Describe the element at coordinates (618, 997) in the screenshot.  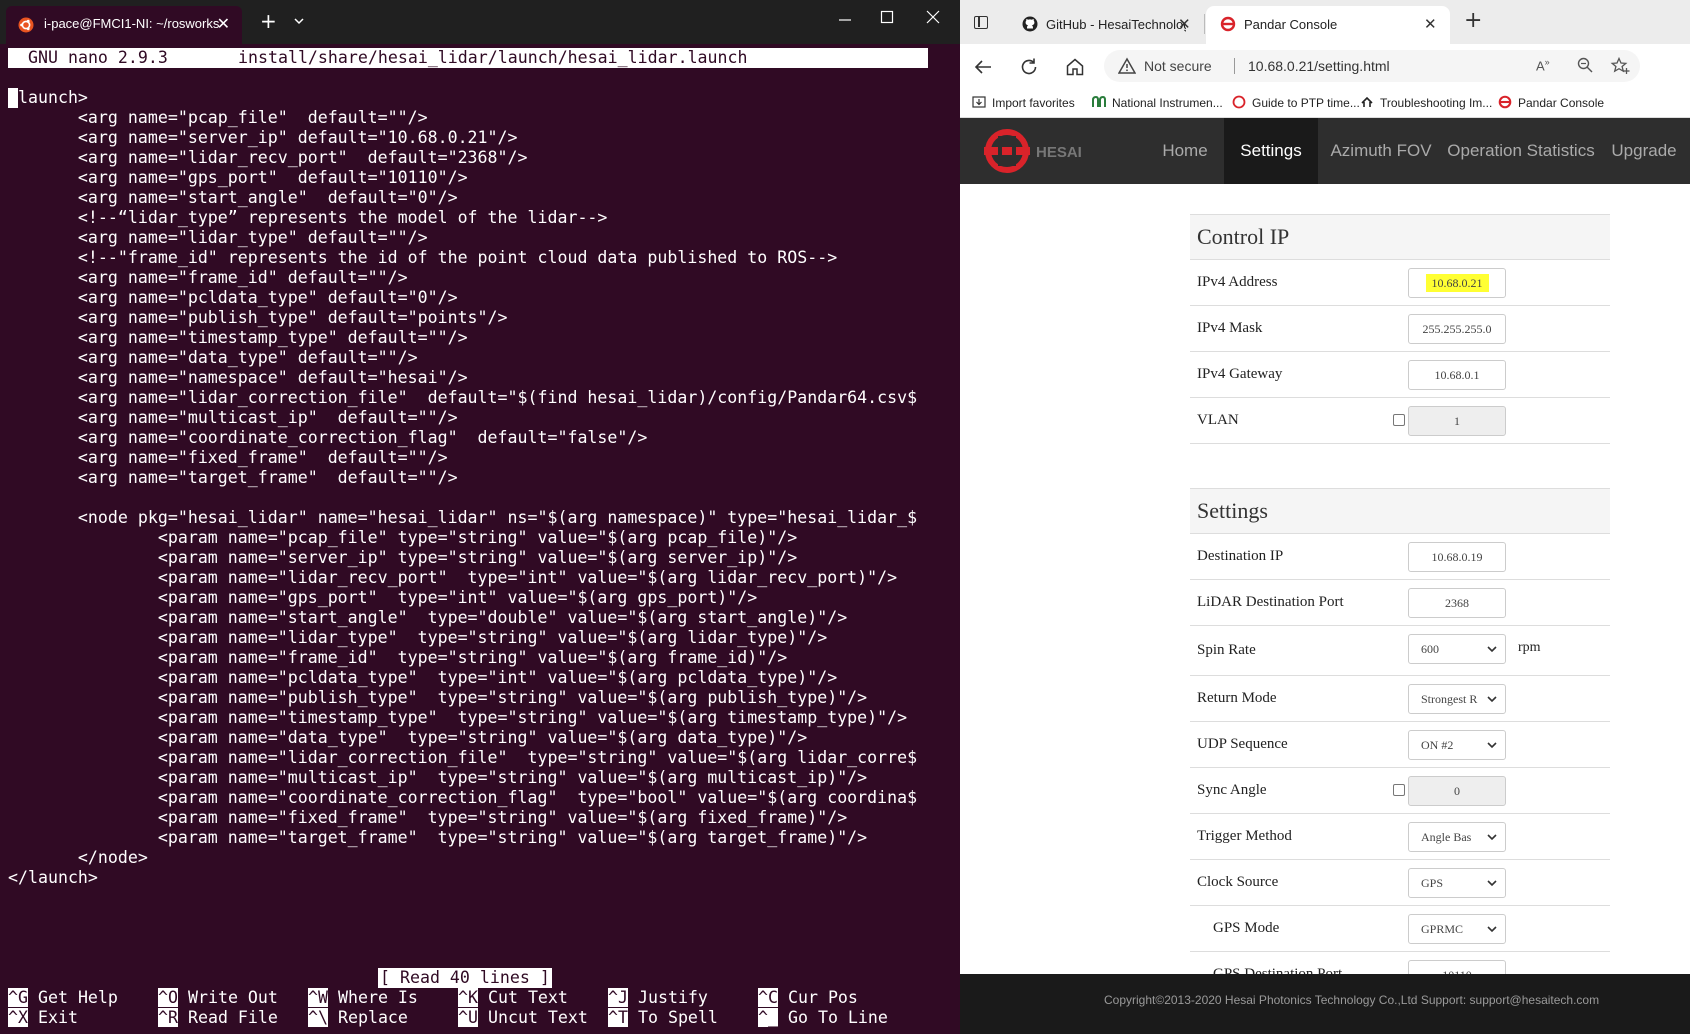
I see `shortcut-key: ^J` at that location.